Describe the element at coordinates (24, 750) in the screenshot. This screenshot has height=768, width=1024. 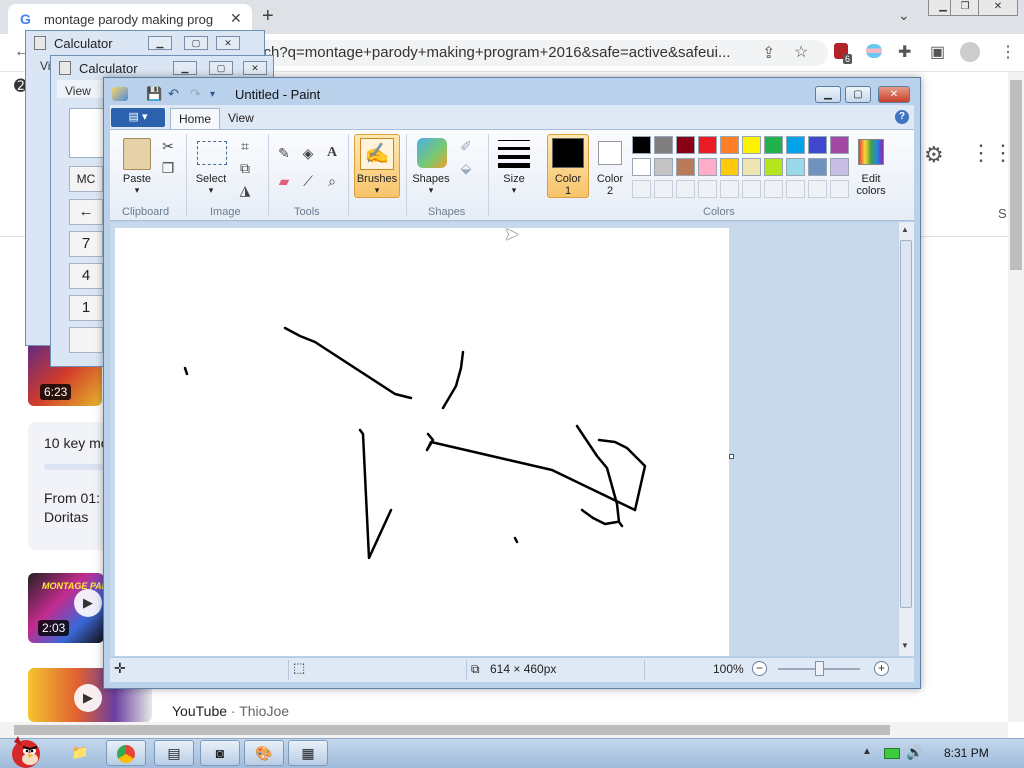
I see `start-button` at that location.